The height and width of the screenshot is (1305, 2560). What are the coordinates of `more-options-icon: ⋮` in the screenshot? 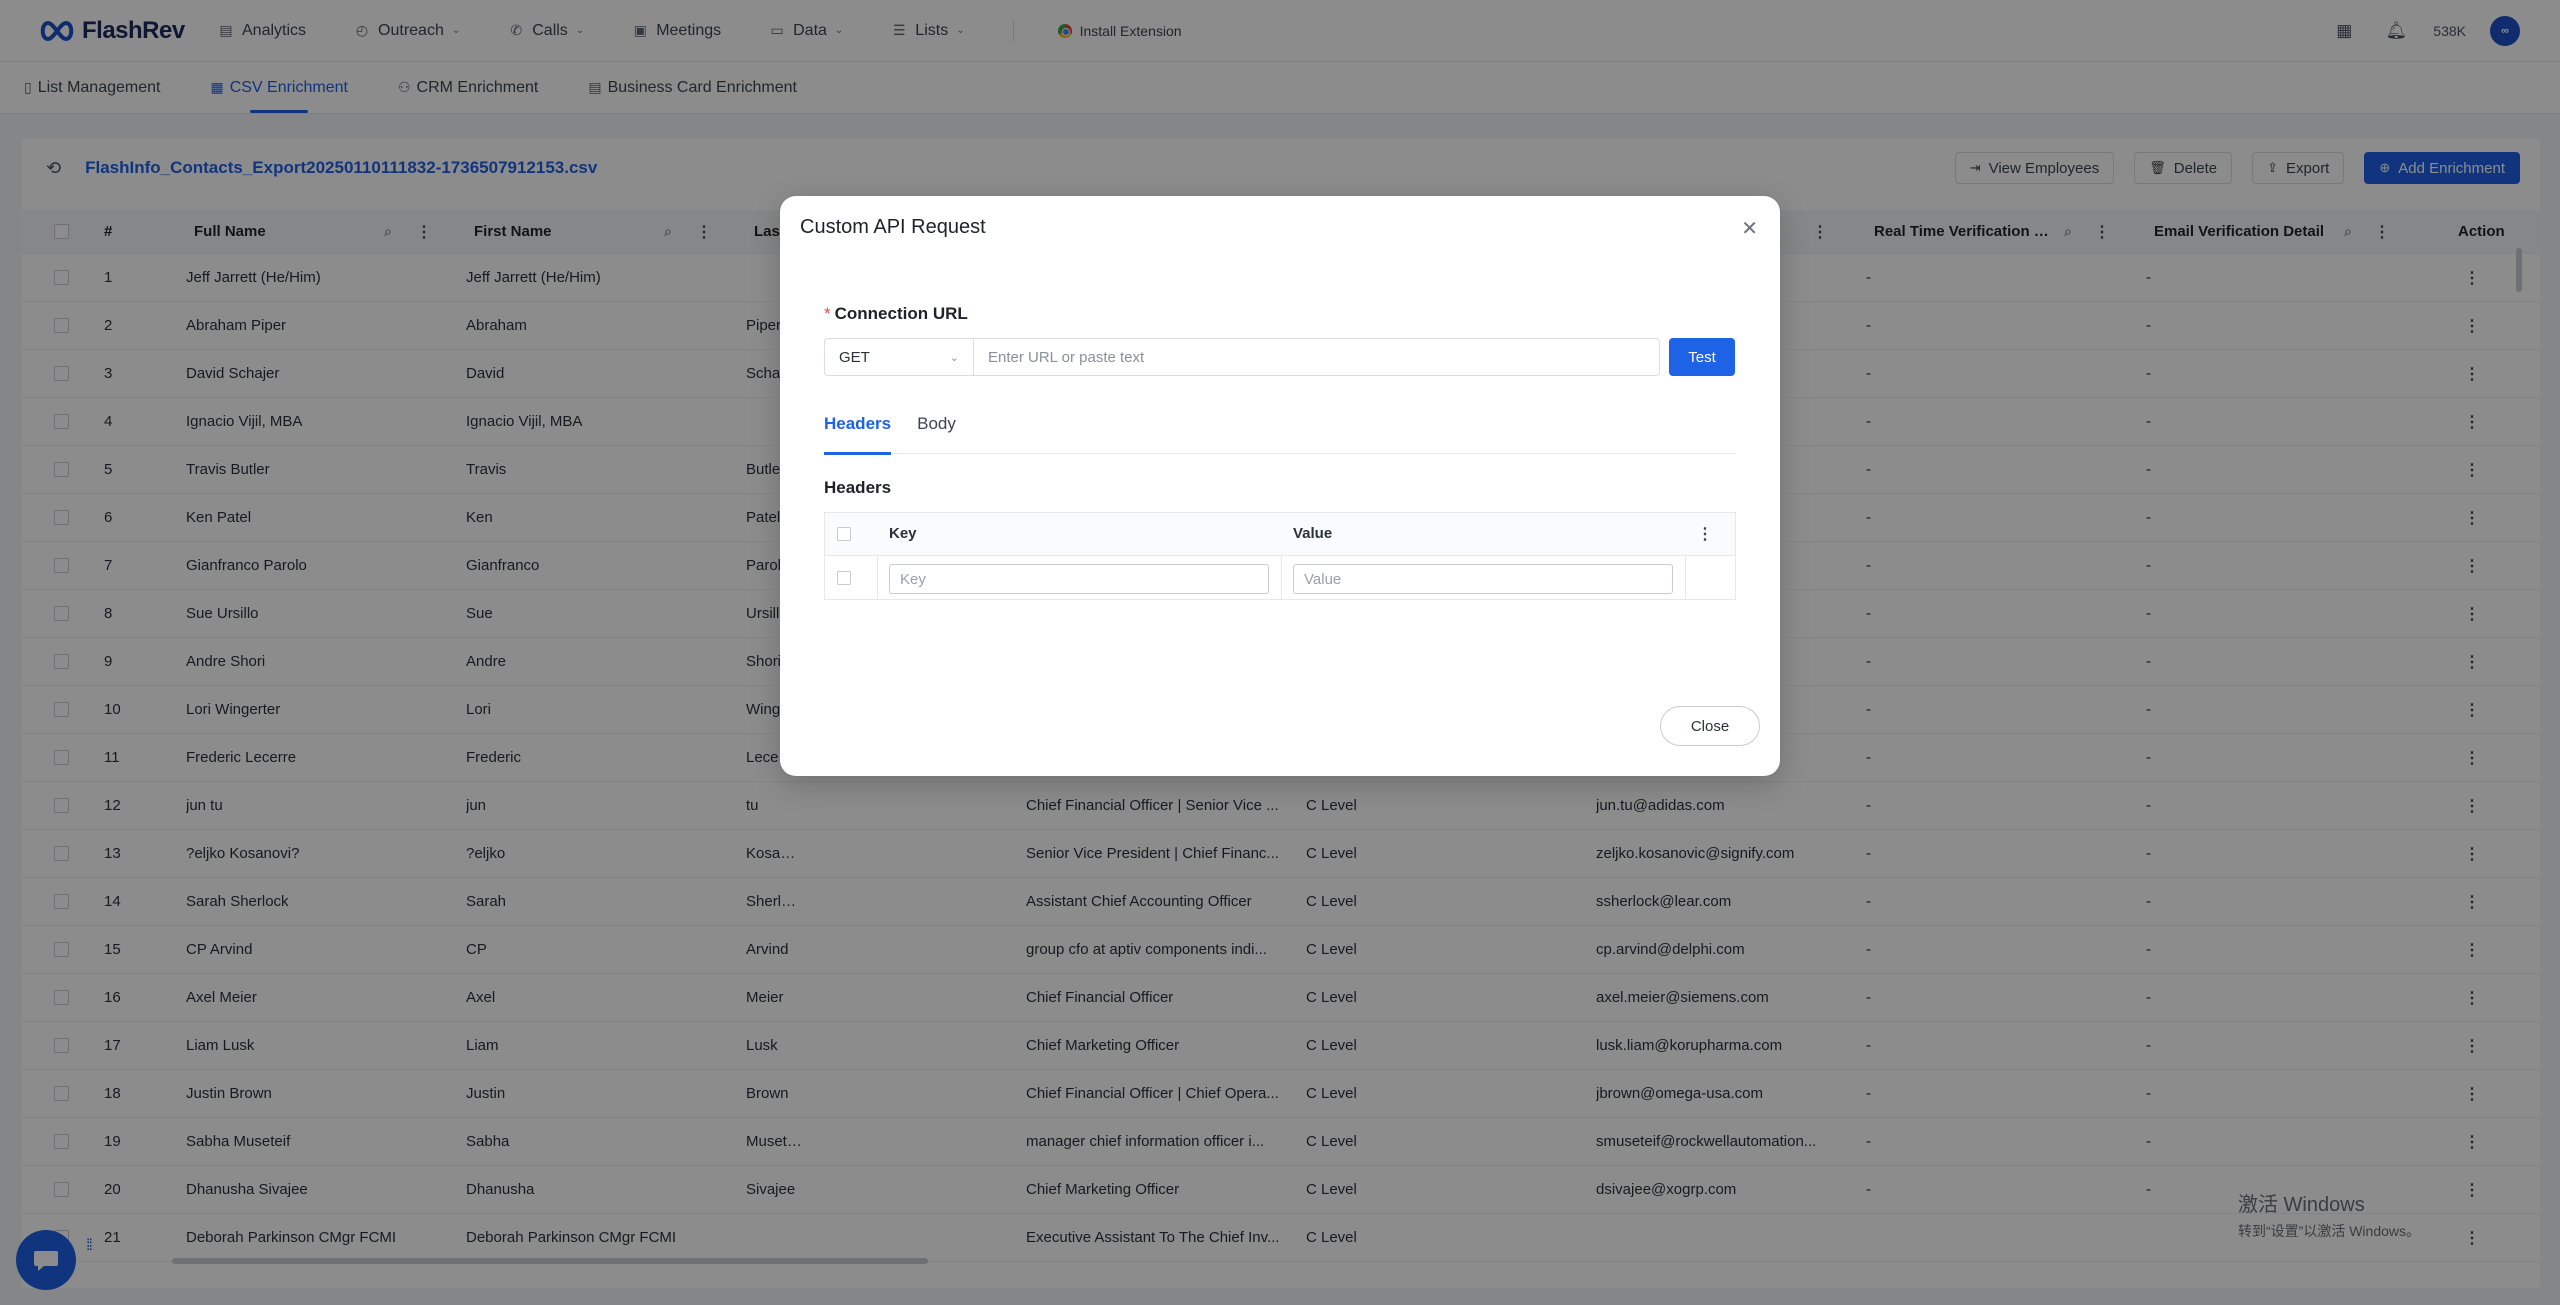 It's located at (1705, 534).